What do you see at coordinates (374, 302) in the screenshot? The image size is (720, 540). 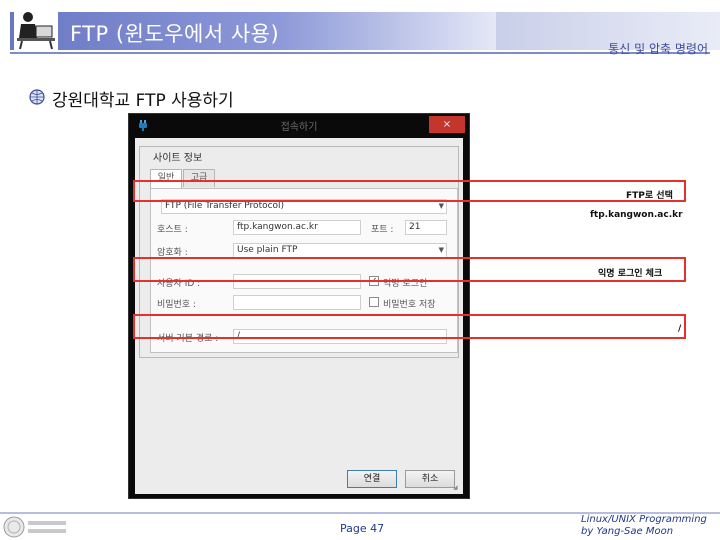 I see `save-password-checkbox` at bounding box center [374, 302].